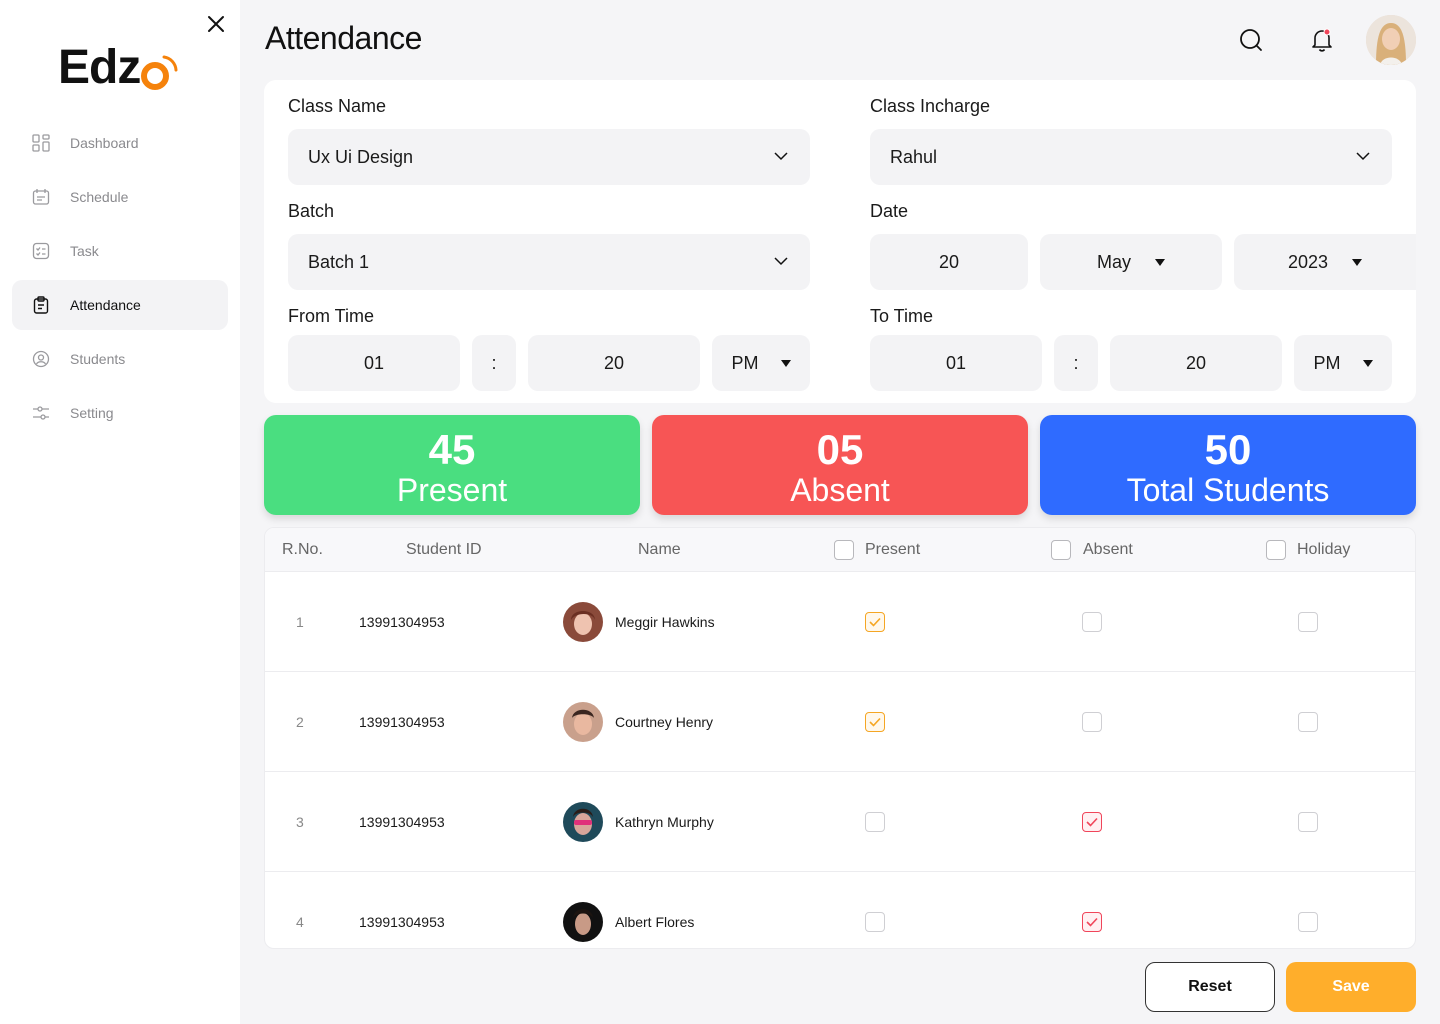  Describe the element at coordinates (914, 156) in the screenshot. I see `class-incharge-value: Rahul` at that location.